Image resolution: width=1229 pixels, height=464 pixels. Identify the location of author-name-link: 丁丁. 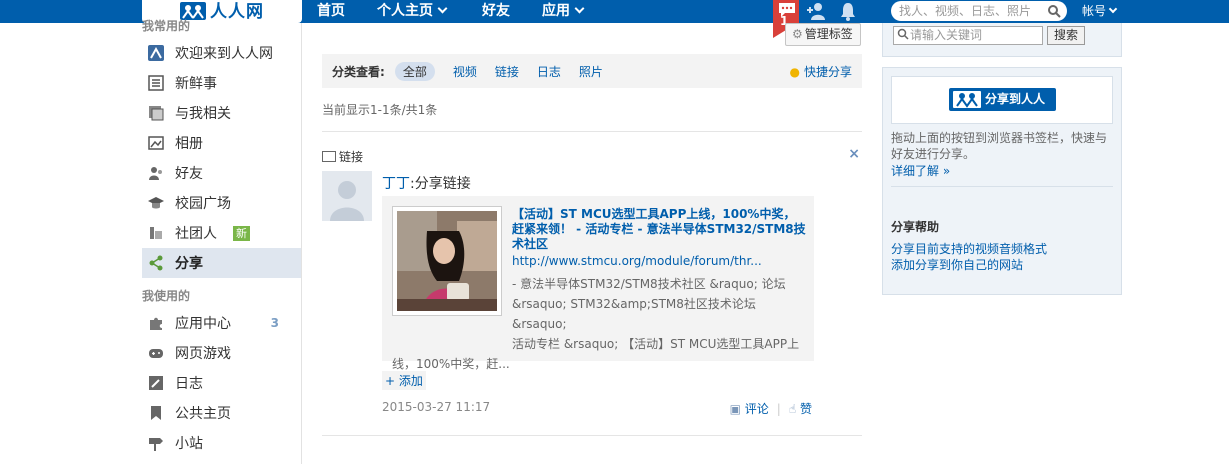
(396, 184).